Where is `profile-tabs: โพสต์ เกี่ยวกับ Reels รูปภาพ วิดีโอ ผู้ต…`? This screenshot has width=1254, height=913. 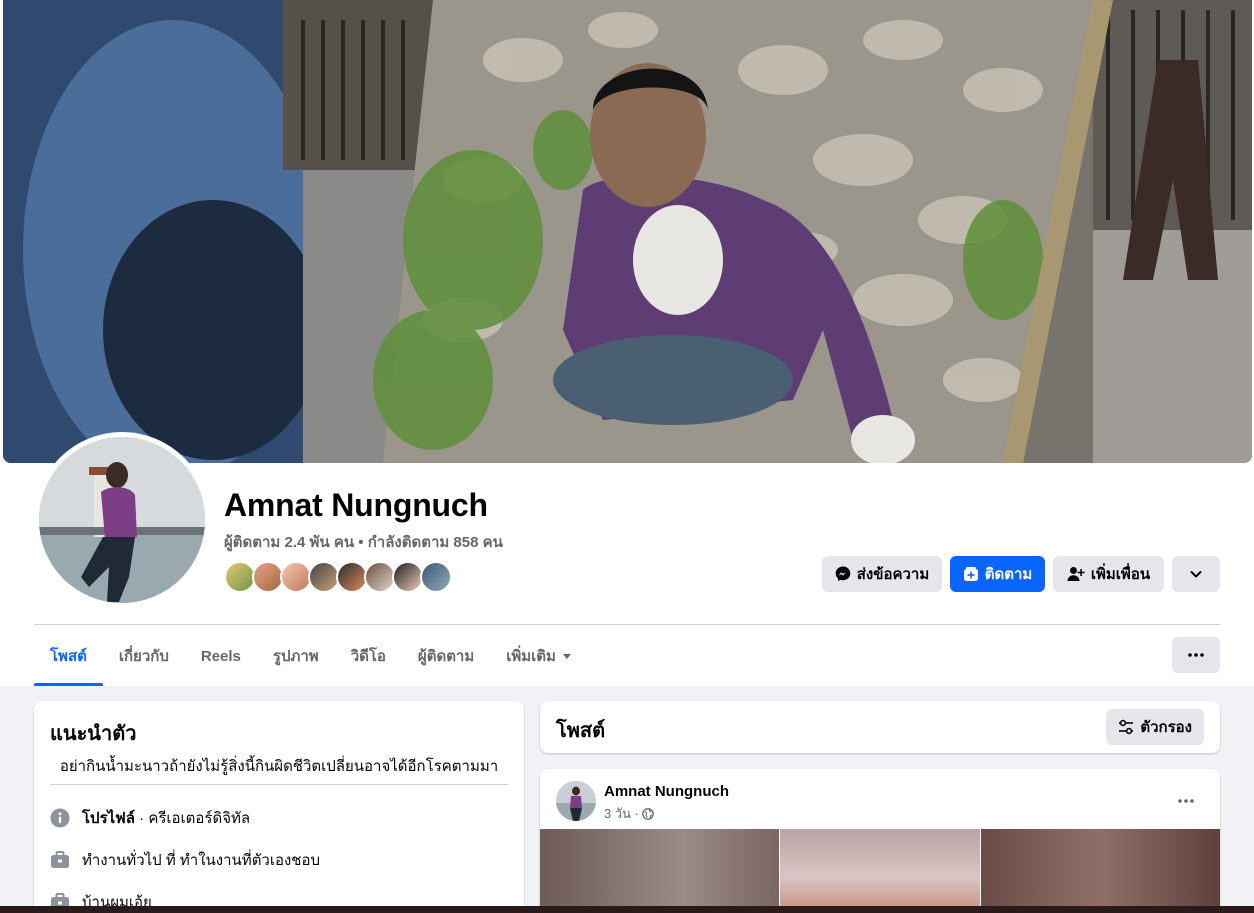
profile-tabs: โพสต์ เกี่ยวกับ Reels รูปภาพ วิดีโอ ผู้ต… is located at coordinates (311, 656).